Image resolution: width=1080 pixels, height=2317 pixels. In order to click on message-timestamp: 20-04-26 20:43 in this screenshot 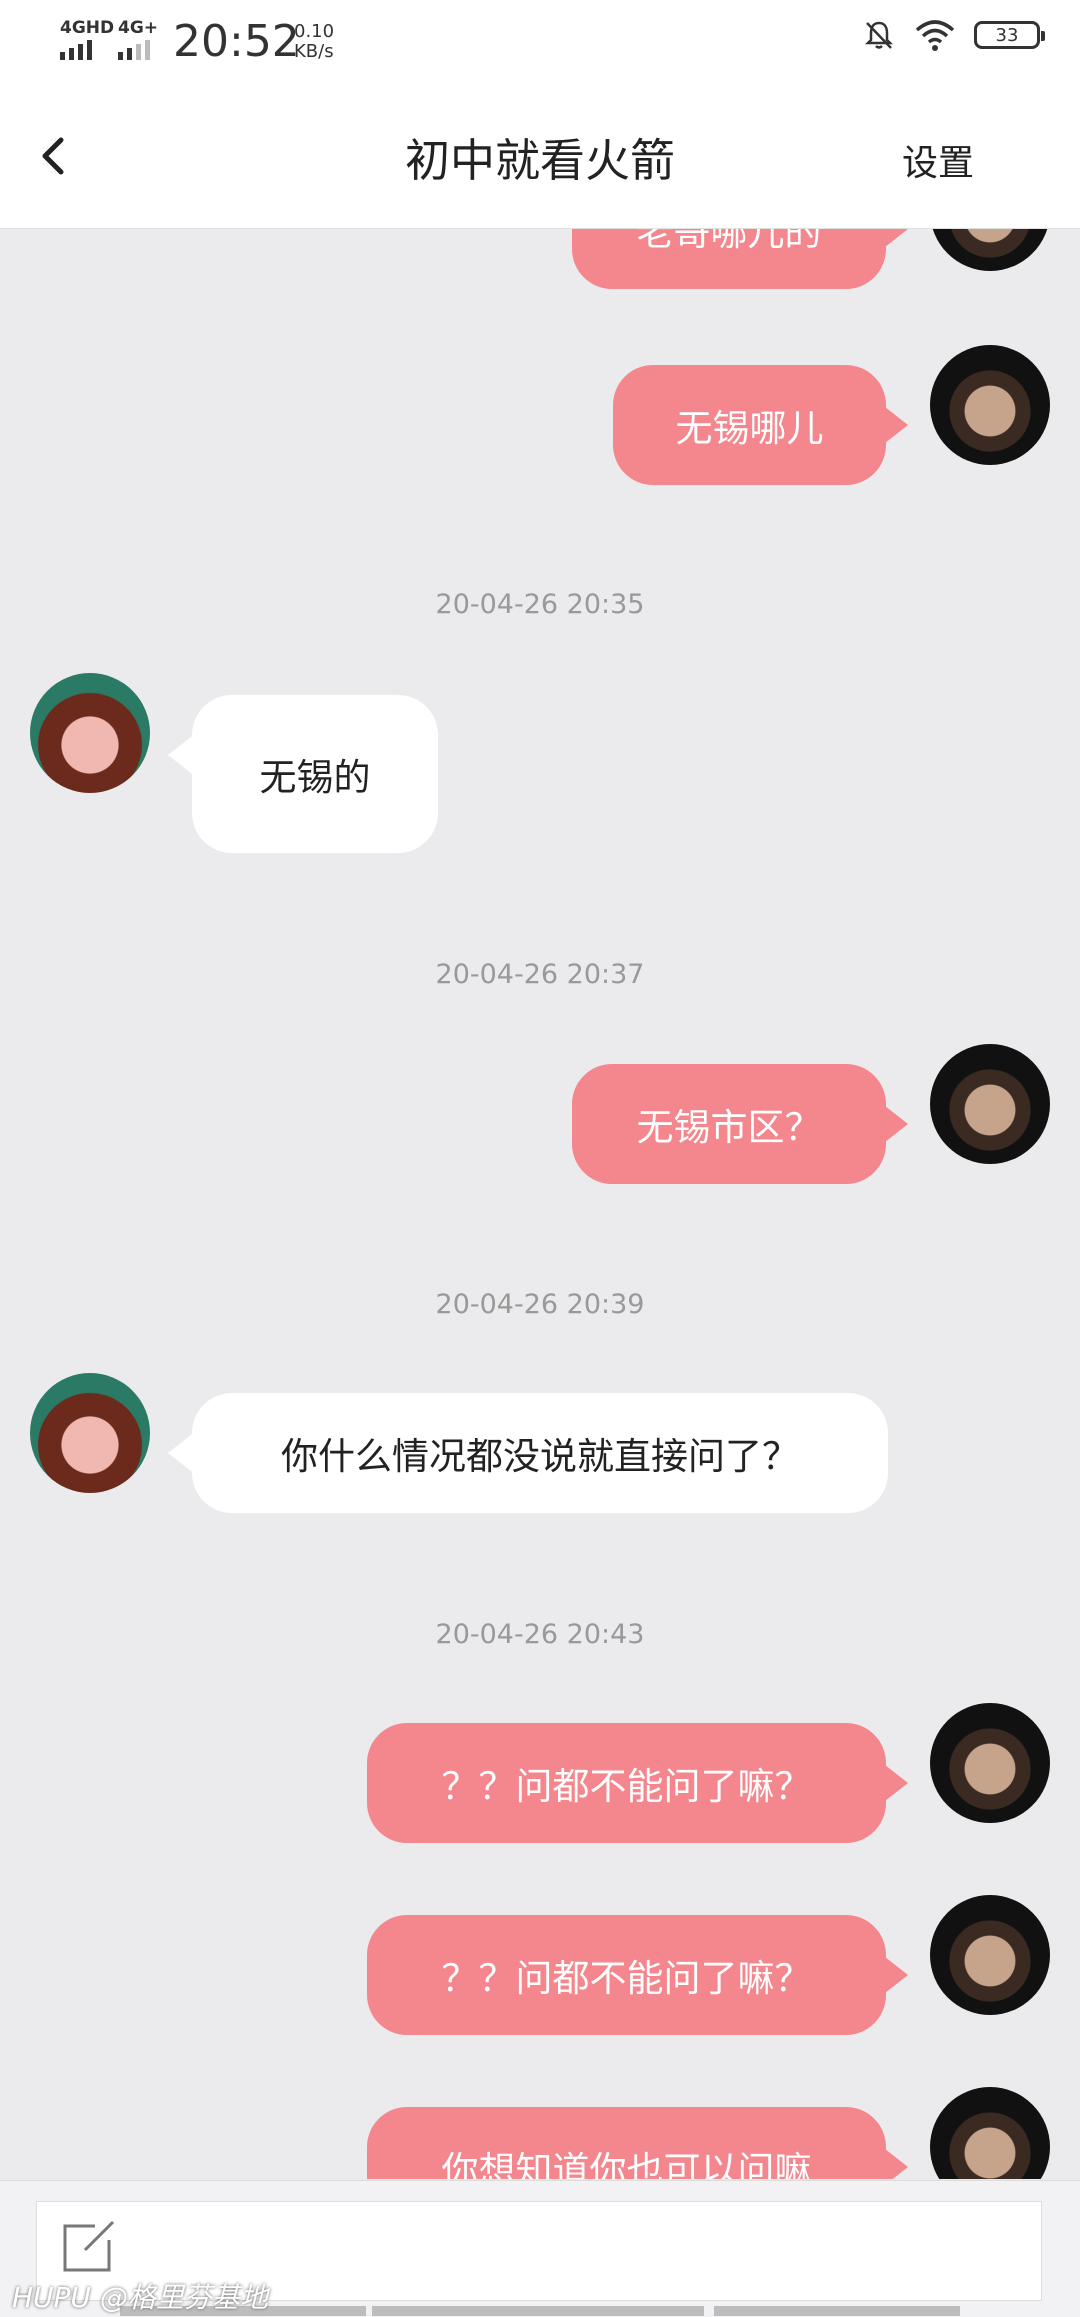, I will do `click(540, 1634)`.